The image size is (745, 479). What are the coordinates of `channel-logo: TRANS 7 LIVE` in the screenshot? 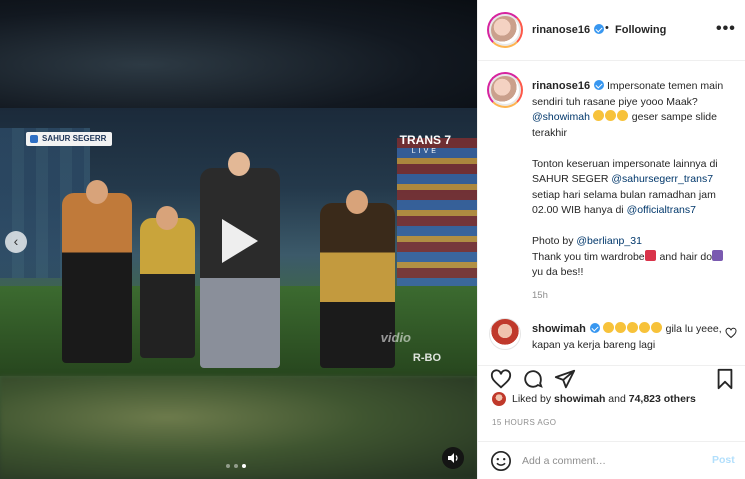 It's located at (425, 146).